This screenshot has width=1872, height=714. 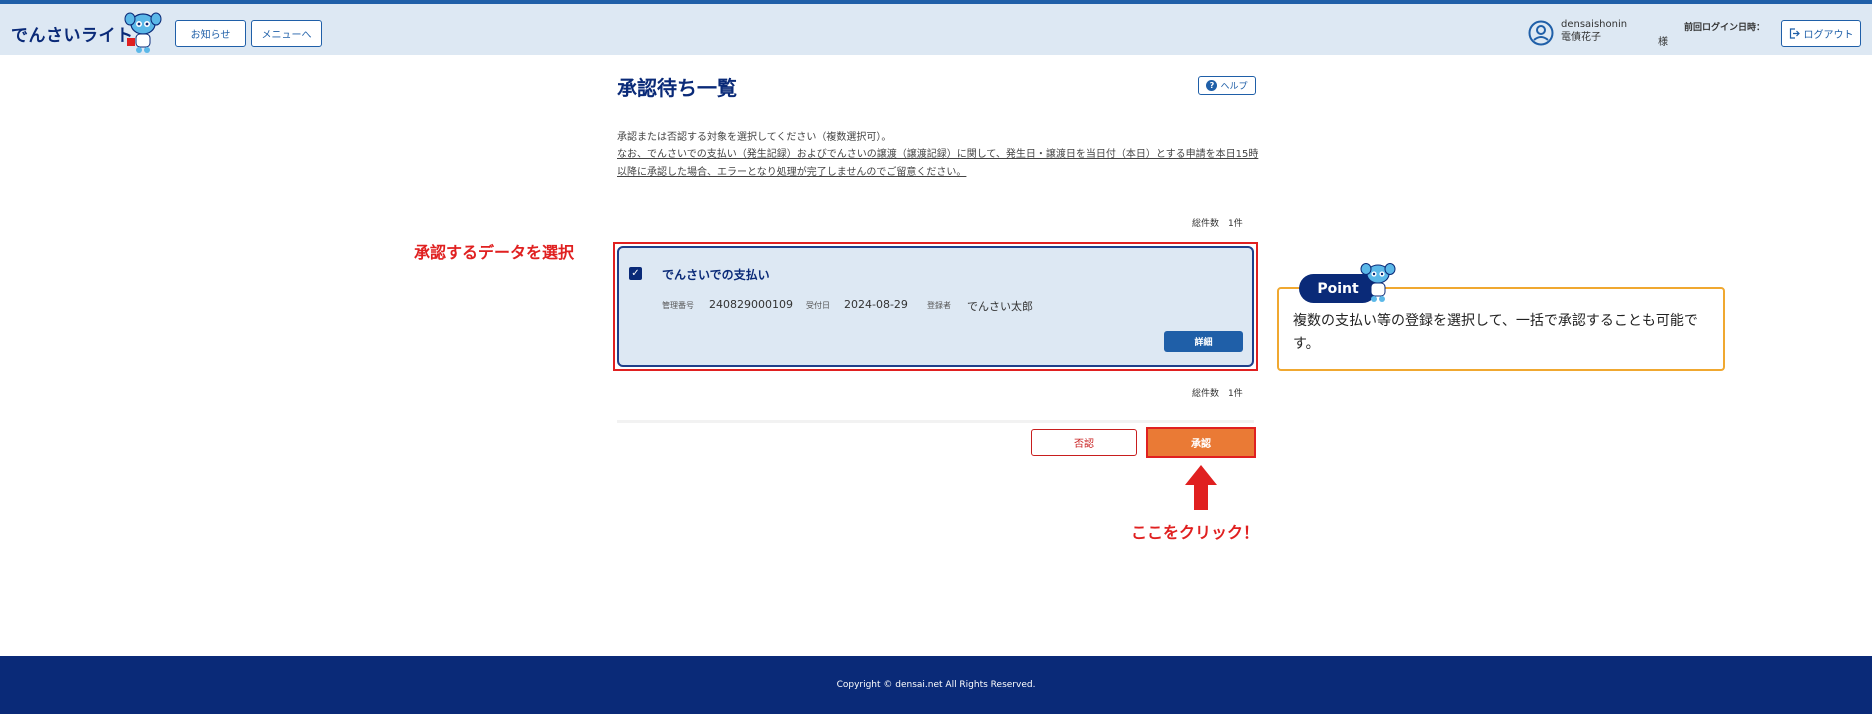 I want to click on logout-label: ログアウト, so click(x=1828, y=35).